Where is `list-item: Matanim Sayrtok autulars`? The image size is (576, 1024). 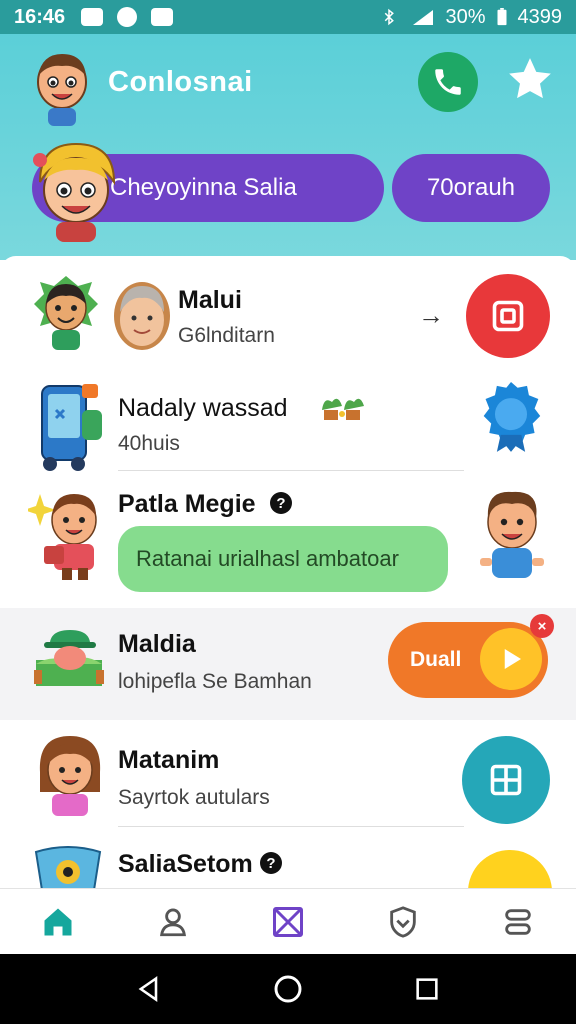 list-item: Matanim Sayrtok autulars is located at coordinates (288, 774).